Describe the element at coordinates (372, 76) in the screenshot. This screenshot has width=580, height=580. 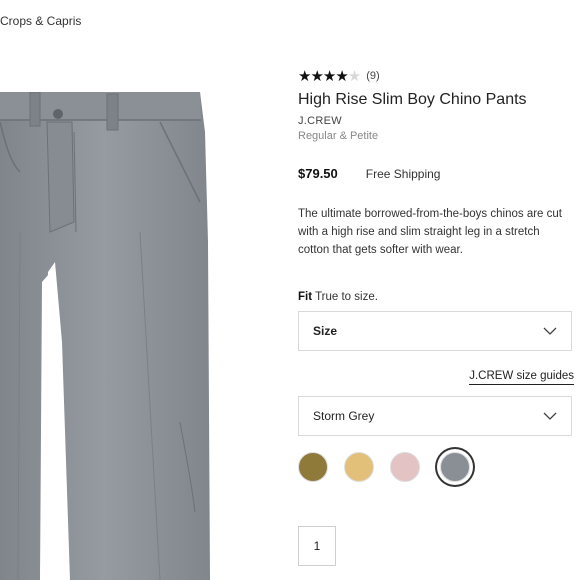
I see `review-count: (9)` at that location.